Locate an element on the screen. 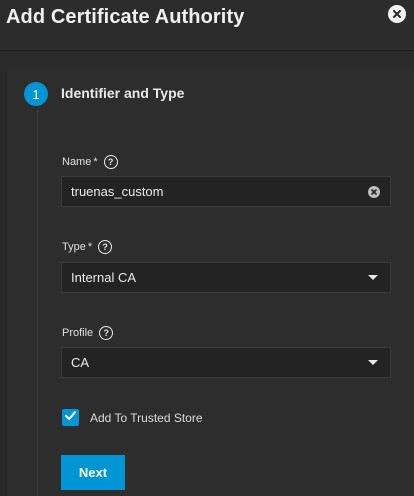  profile-label: Profile is located at coordinates (78, 333).